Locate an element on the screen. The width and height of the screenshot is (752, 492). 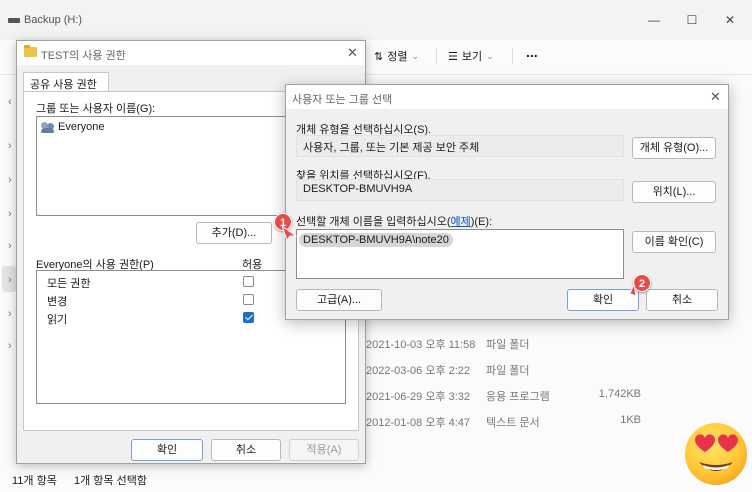
file-type: 응용 프로그램 is located at coordinates (518, 397).